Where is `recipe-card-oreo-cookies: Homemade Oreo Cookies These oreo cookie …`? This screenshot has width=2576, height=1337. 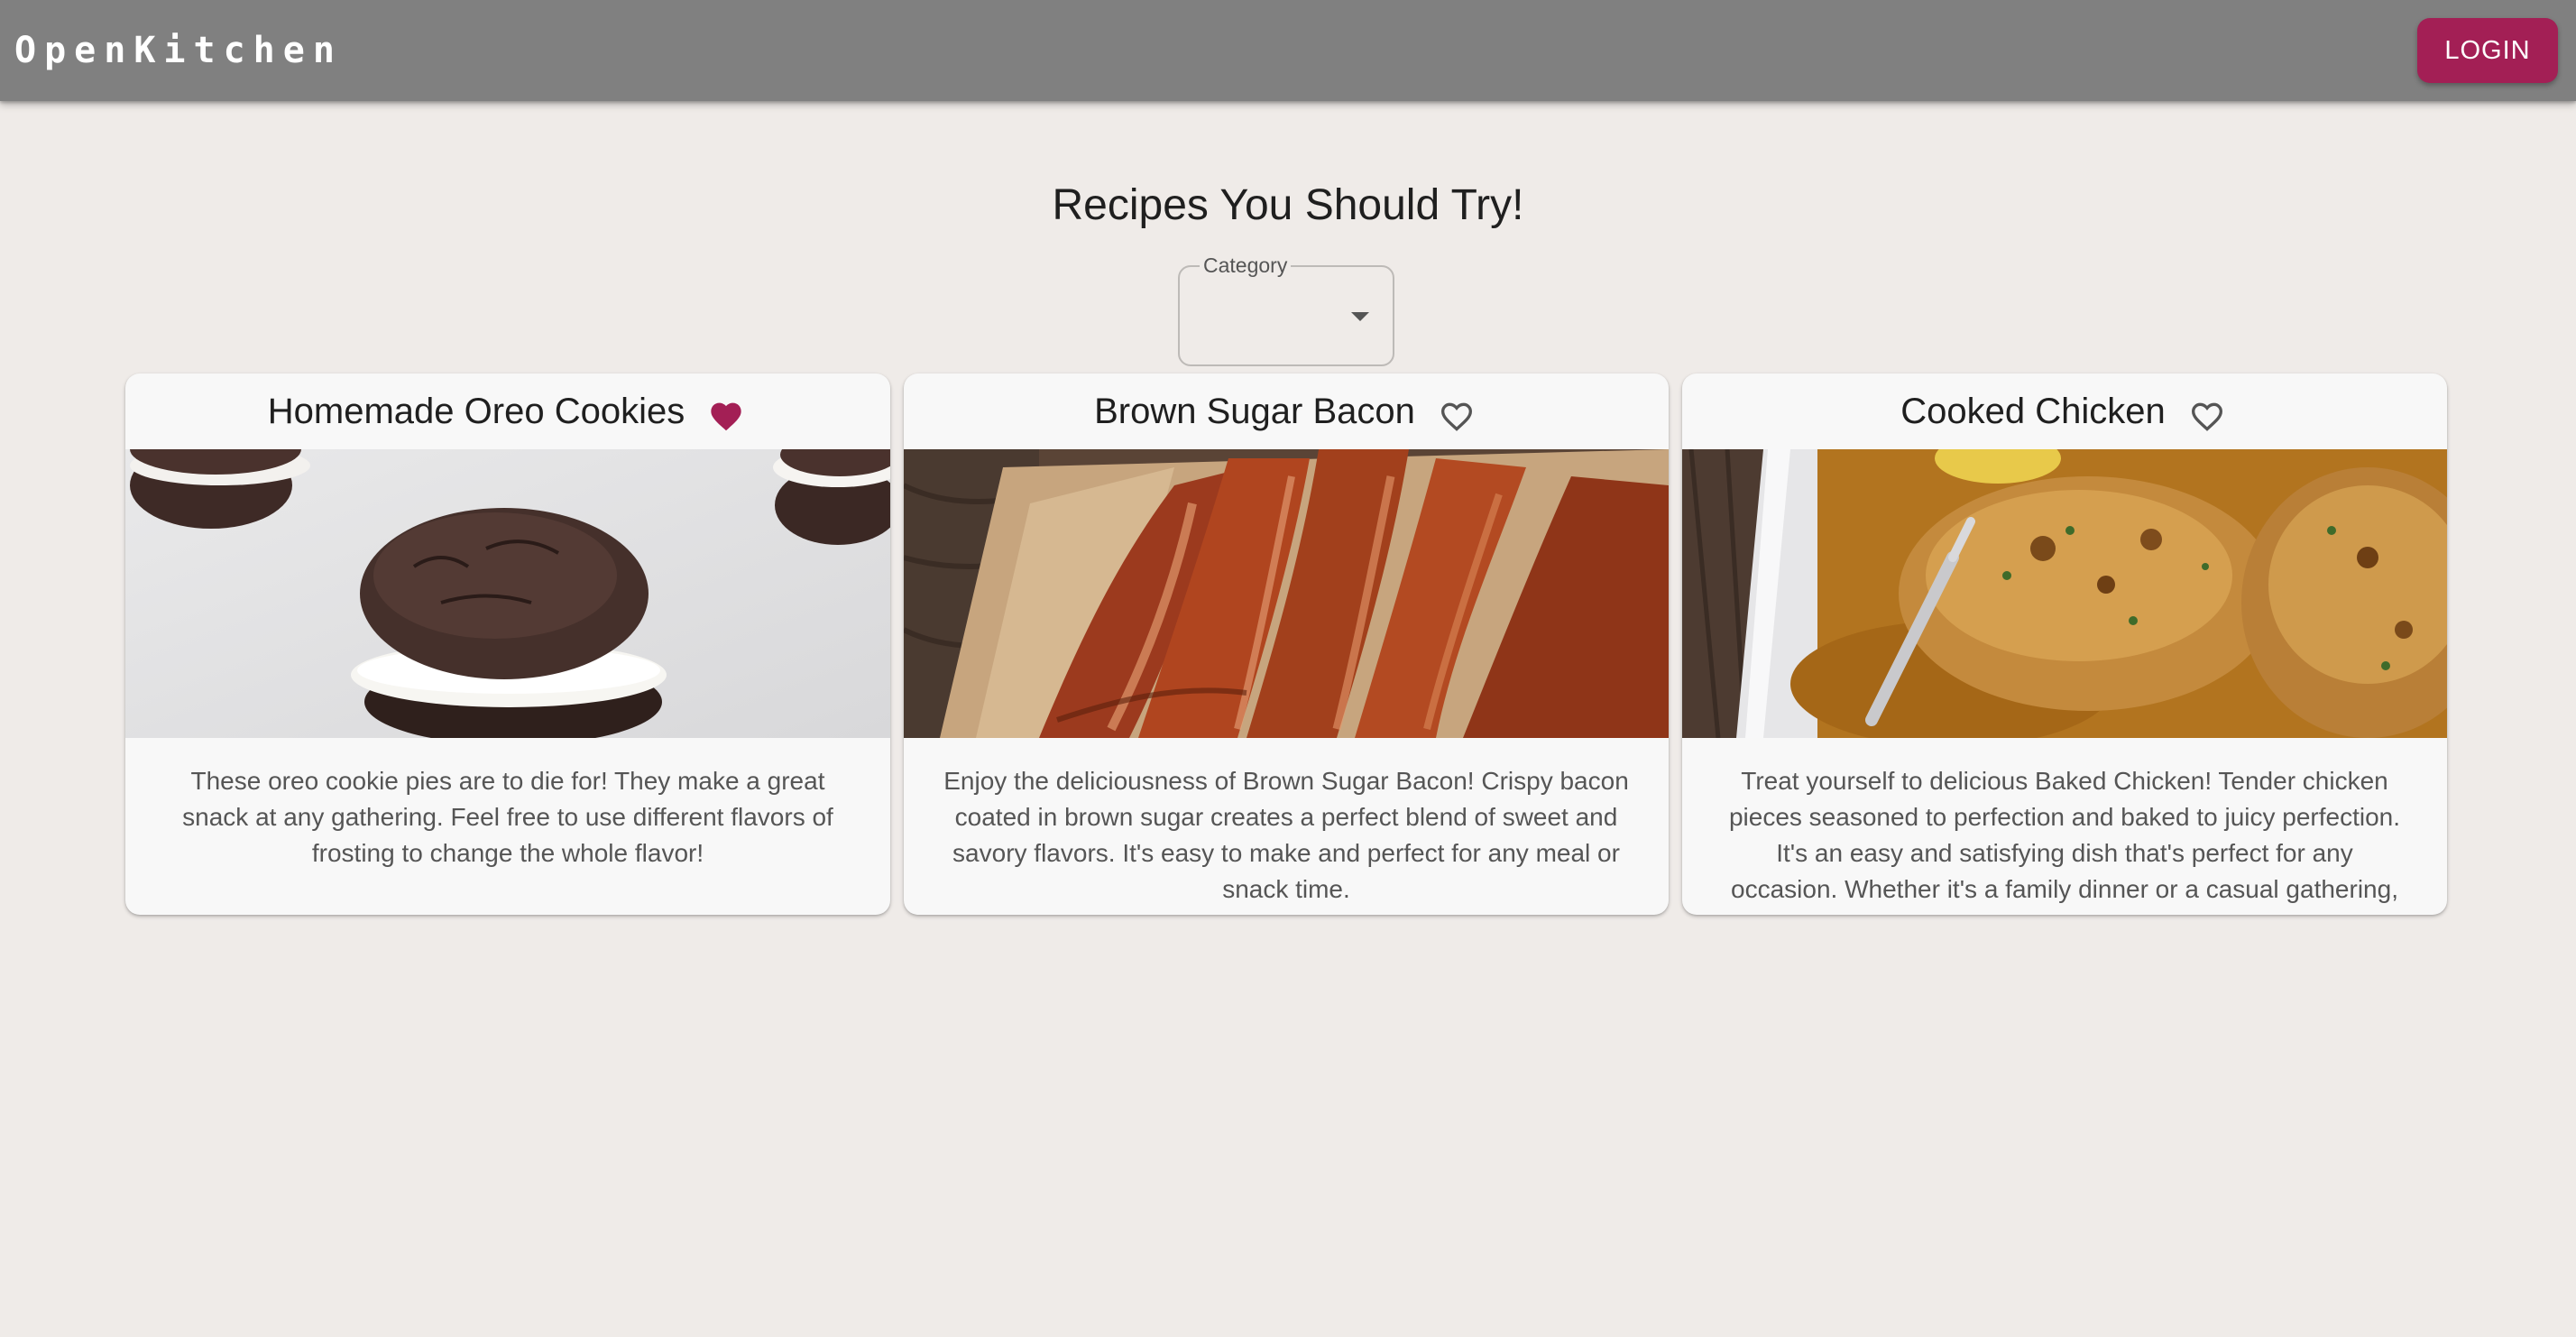 recipe-card-oreo-cookies: Homemade Oreo Cookies These oreo cookie … is located at coordinates (507, 644).